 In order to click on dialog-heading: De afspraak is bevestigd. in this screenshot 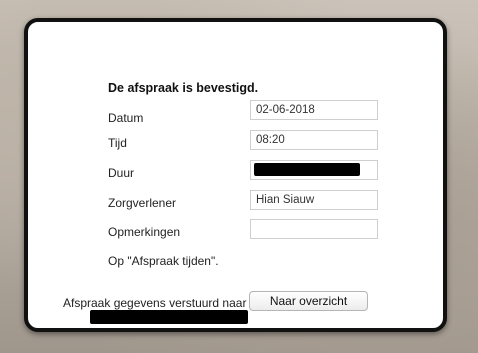, I will do `click(183, 88)`.